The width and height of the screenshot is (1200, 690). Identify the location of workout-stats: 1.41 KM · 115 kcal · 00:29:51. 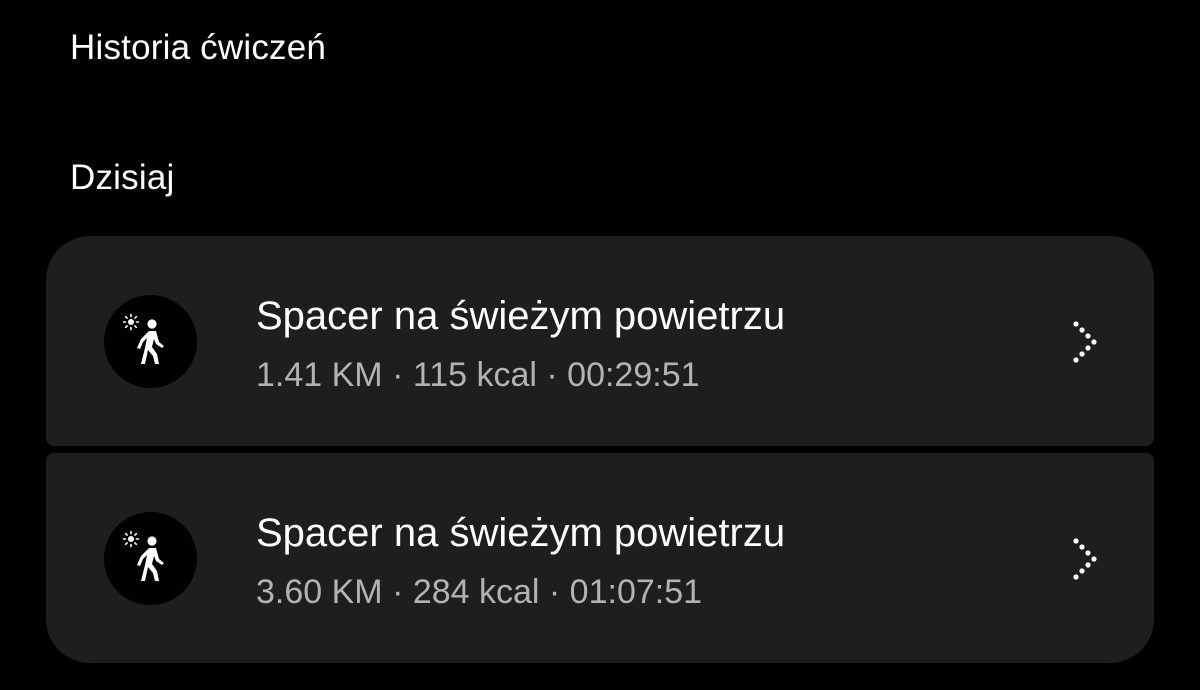
(478, 375).